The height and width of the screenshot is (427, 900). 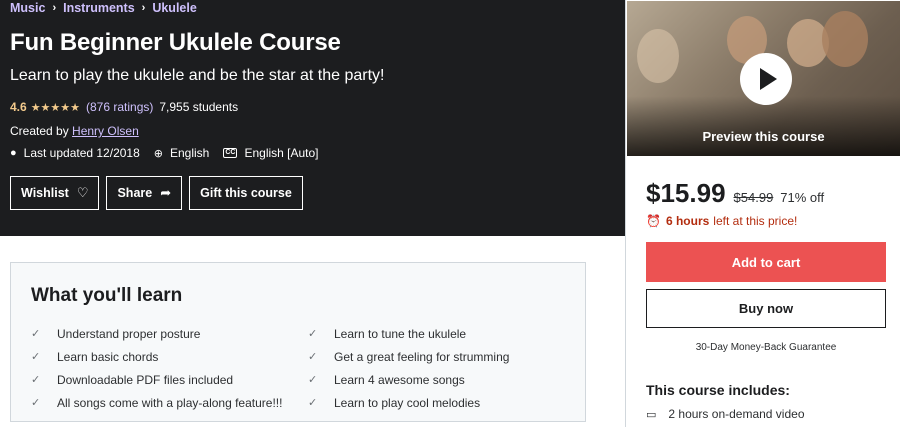 I want to click on play-icon, so click(x=768, y=79).